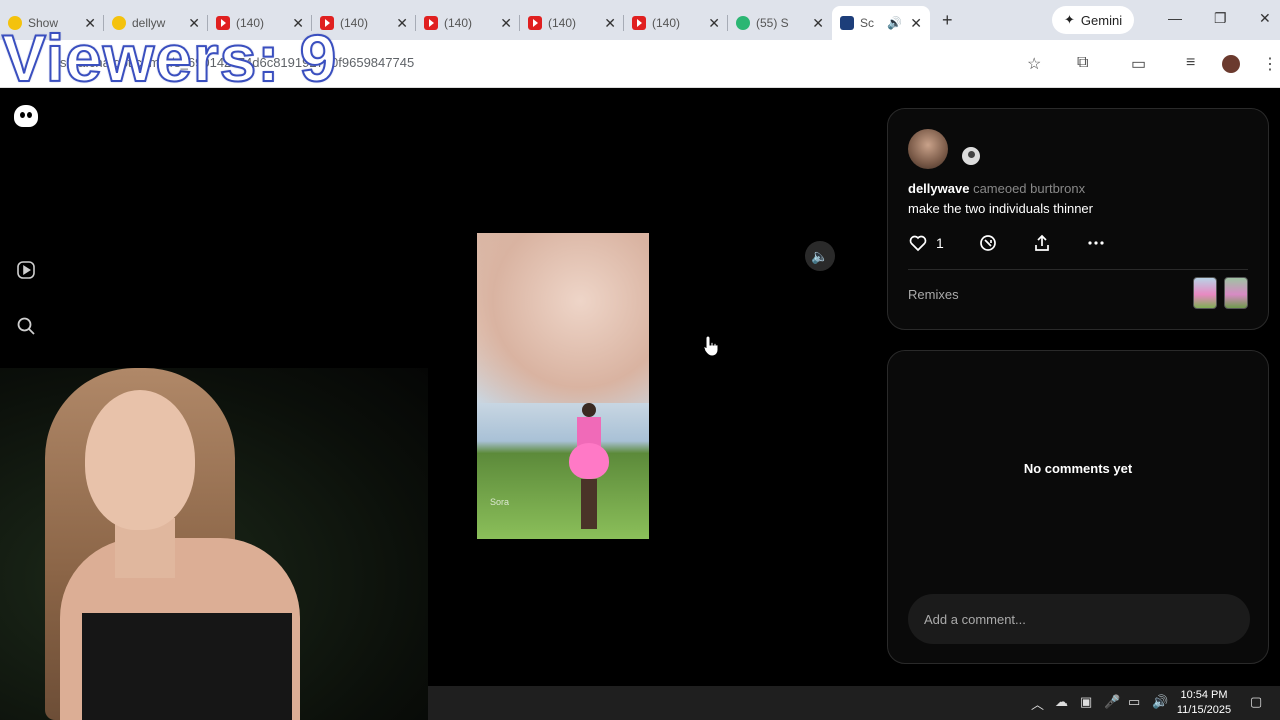 The image size is (1280, 720). Describe the element at coordinates (1018, 243) in the screenshot. I see `post-actions: 1` at that location.